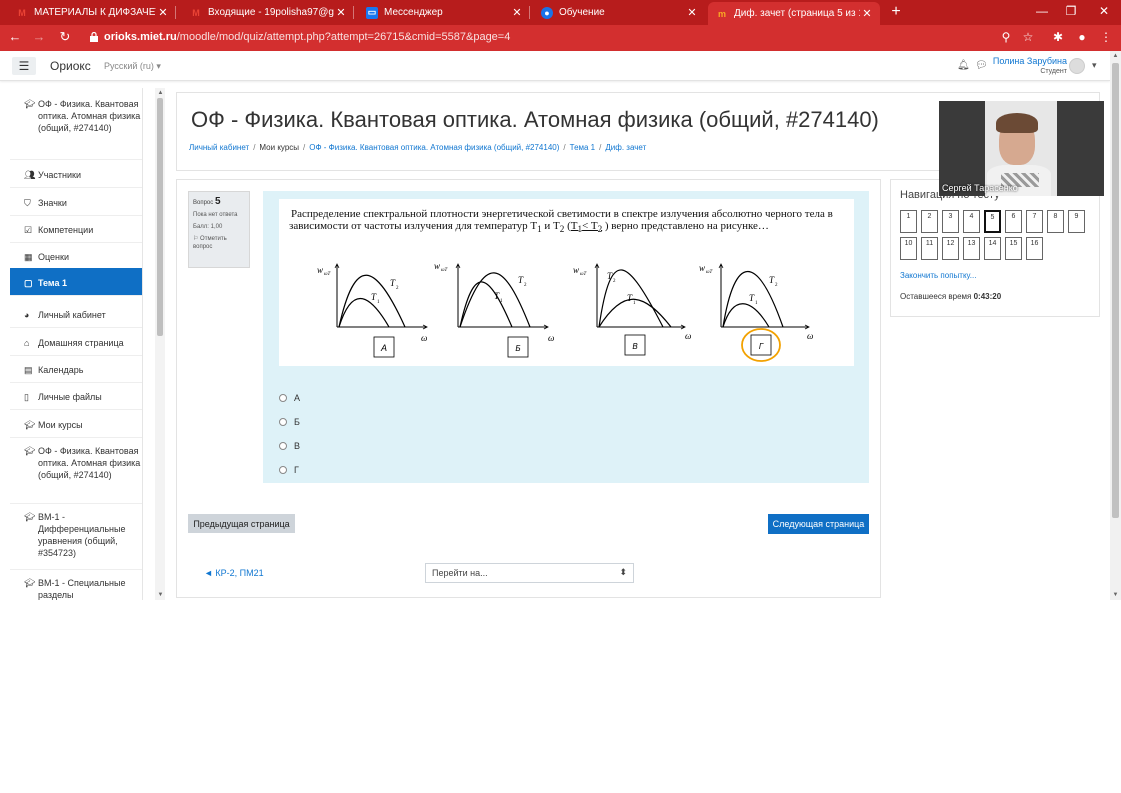 This screenshot has height=793, width=1121. Describe the element at coordinates (992, 221) in the screenshot. I see `quiz-page-button: 5` at that location.